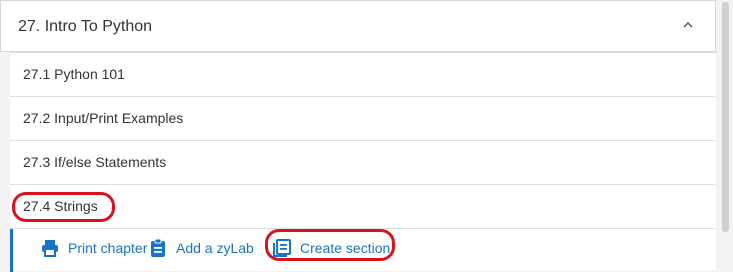 This screenshot has width=733, height=272. I want to click on add-zylab-label: Add a zyLab, so click(215, 248).